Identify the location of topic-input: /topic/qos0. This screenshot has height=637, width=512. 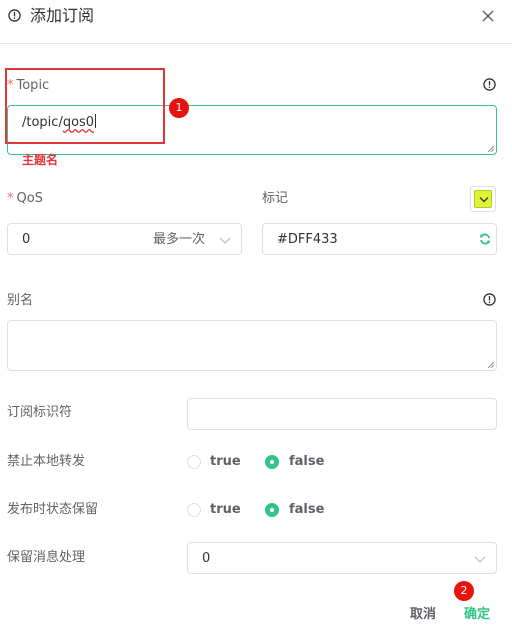
(252, 130).